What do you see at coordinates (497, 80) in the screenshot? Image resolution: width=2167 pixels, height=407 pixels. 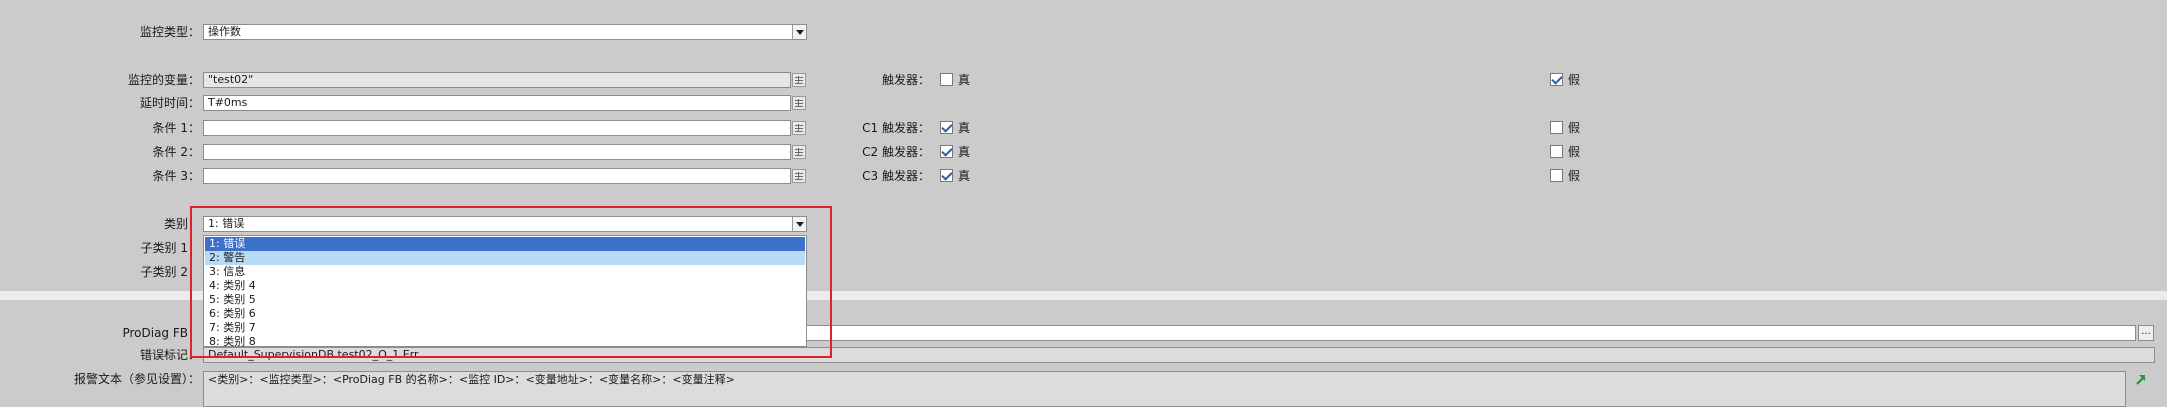 I see `monitored-tag-field: "test02"` at bounding box center [497, 80].